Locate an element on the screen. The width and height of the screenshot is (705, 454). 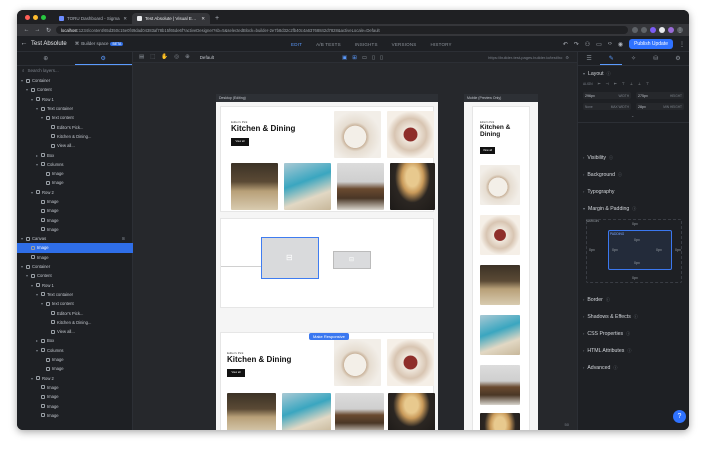
margin-padding-section-header: ▾ Margin & Padding ⓘ is located at coordinates (633, 208).